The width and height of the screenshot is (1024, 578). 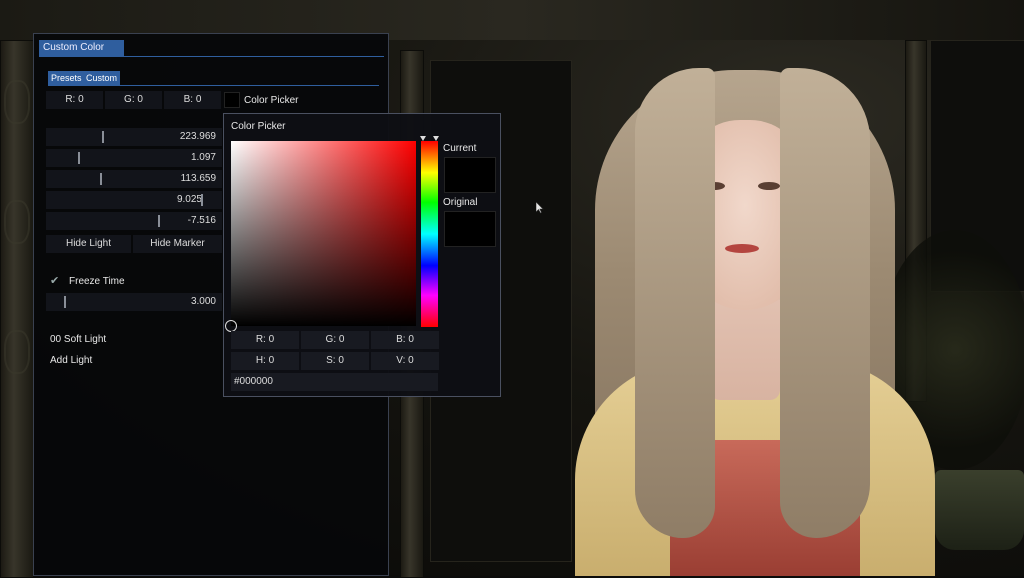 I want to click on freeze-time-value: 3.000, so click(x=203, y=301).